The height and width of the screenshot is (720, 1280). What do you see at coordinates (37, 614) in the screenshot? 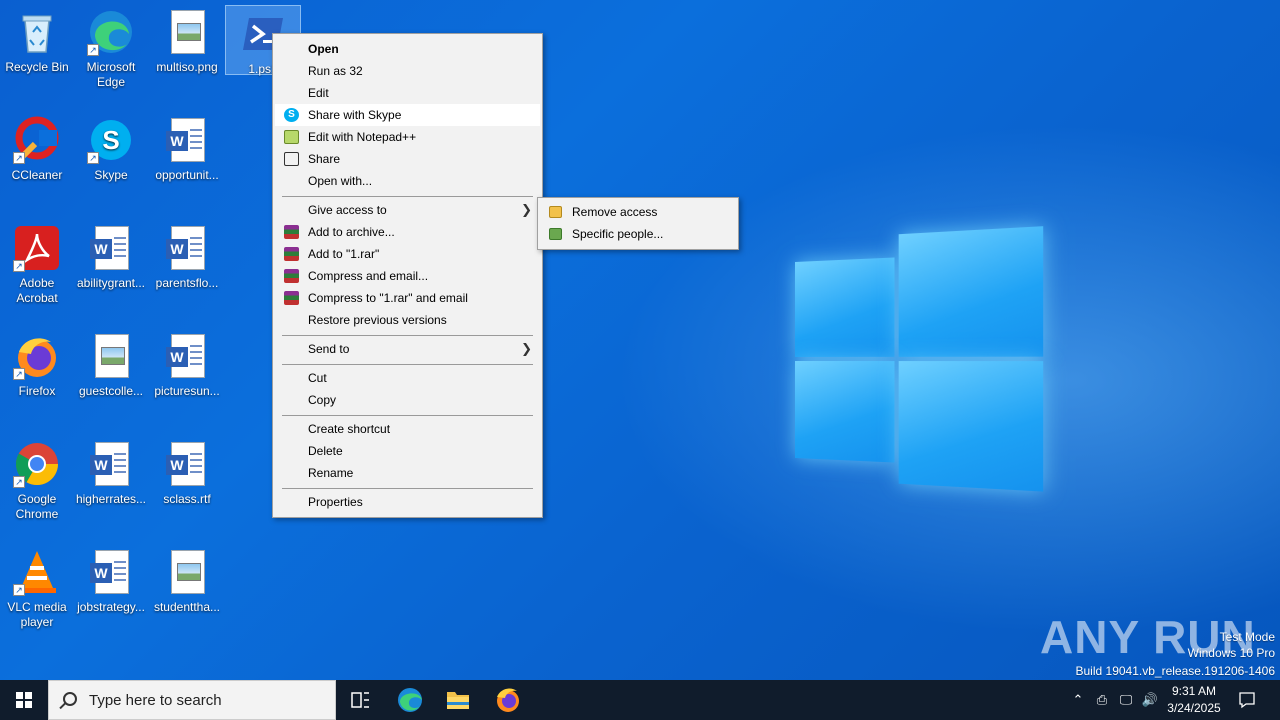
I see `icon-label: VLC media player` at bounding box center [37, 614].